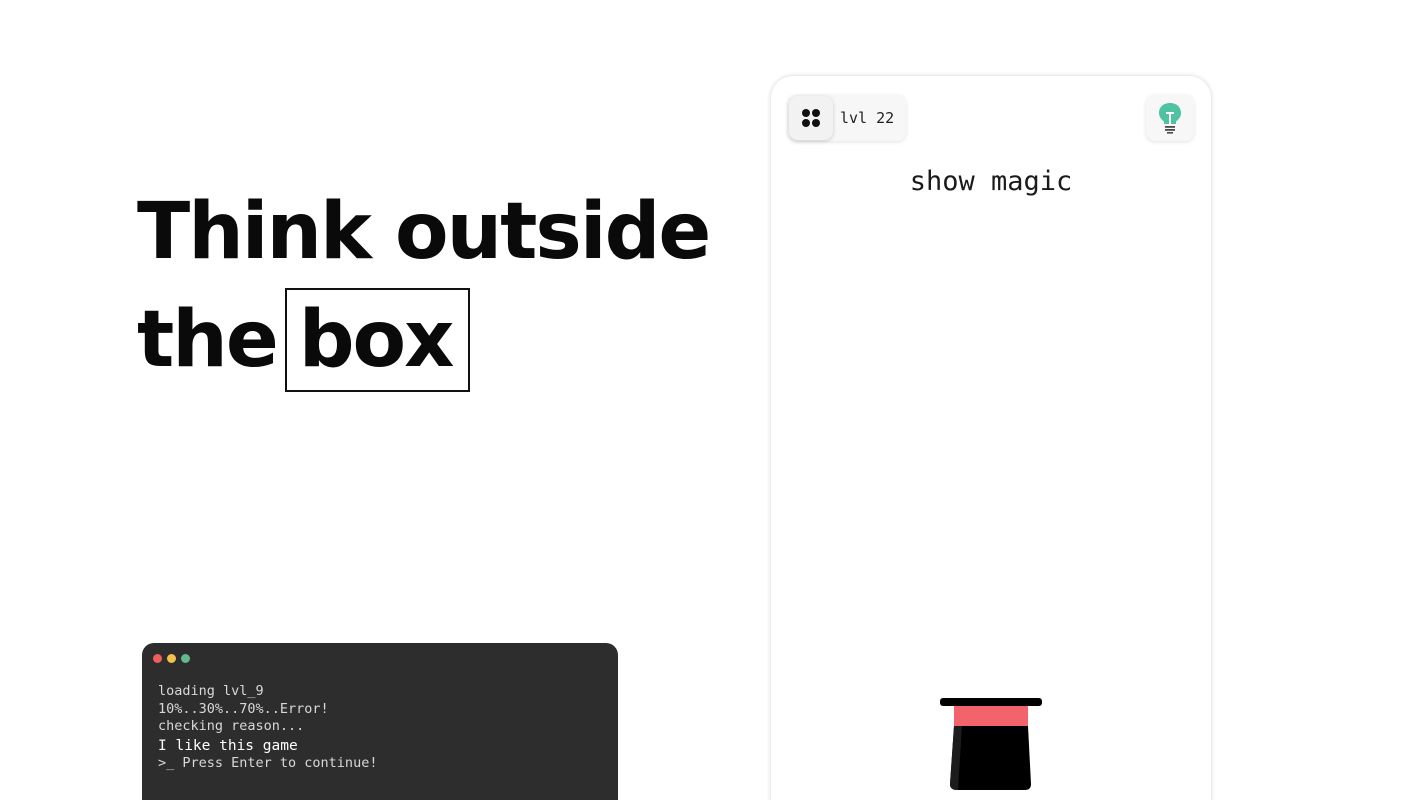 The image size is (1422, 800). Describe the element at coordinates (185, 658) in the screenshot. I see `maximize-dot` at that location.